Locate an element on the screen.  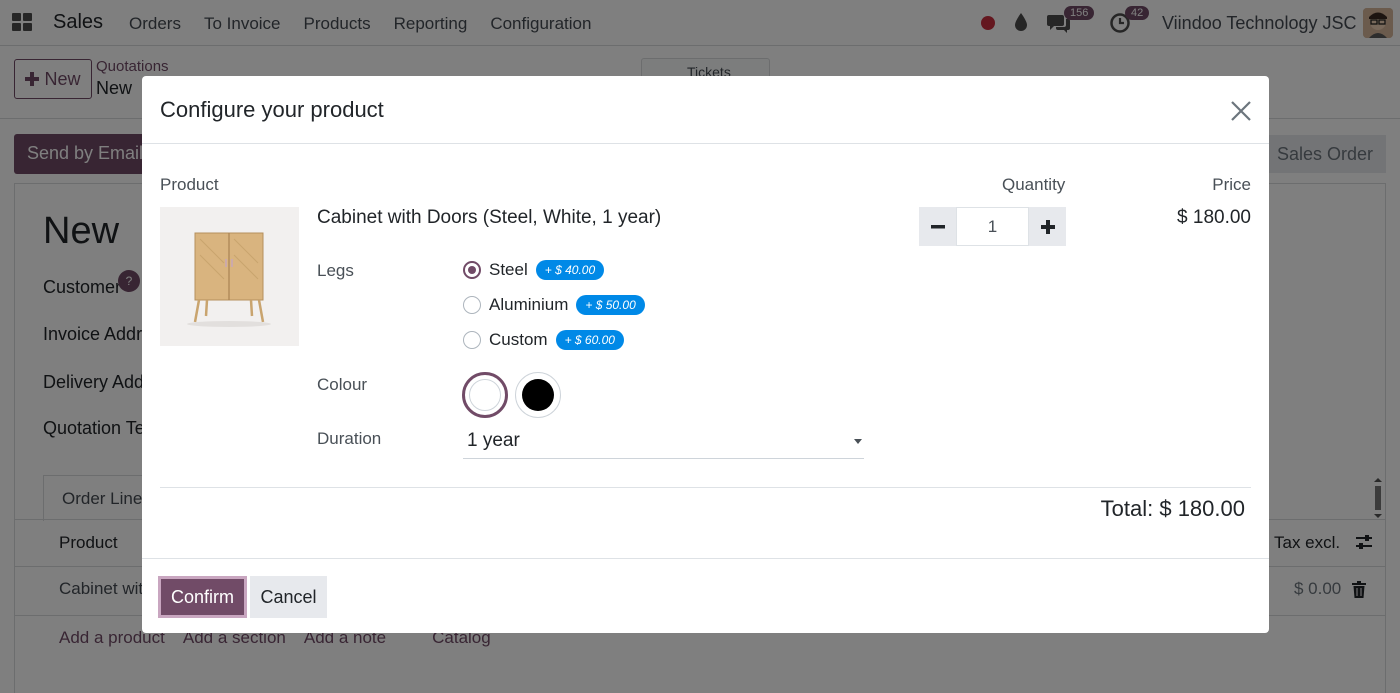
option-label: Steel is located at coordinates (508, 269).